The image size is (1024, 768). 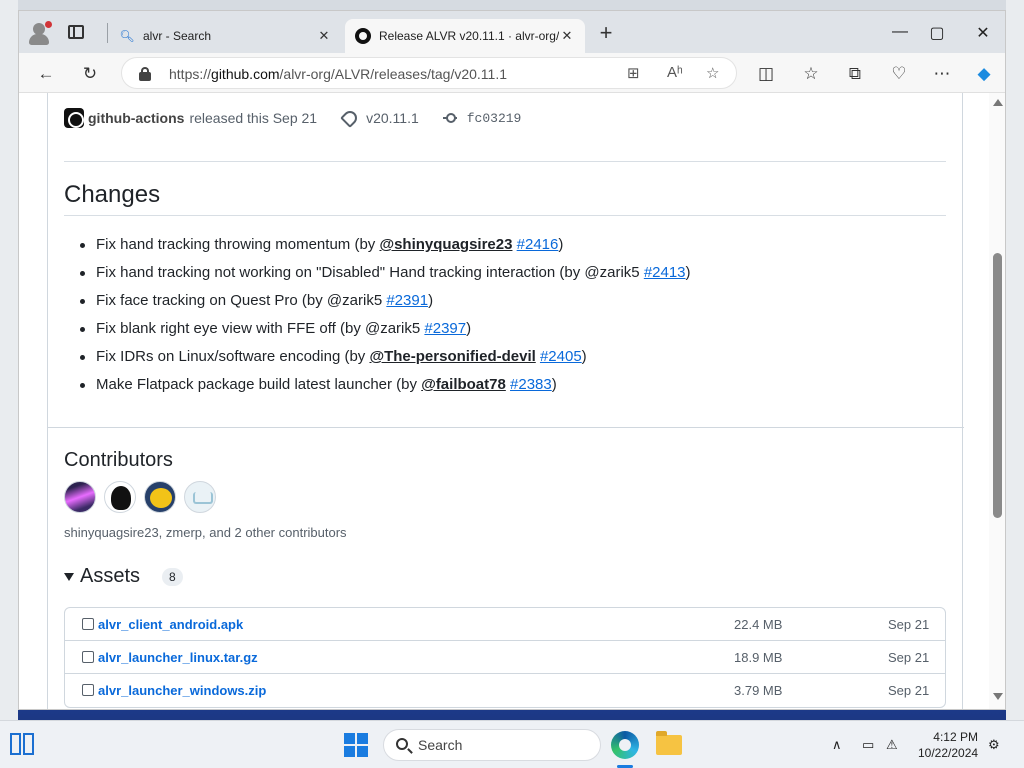 I want to click on search-icon, so click(x=402, y=744).